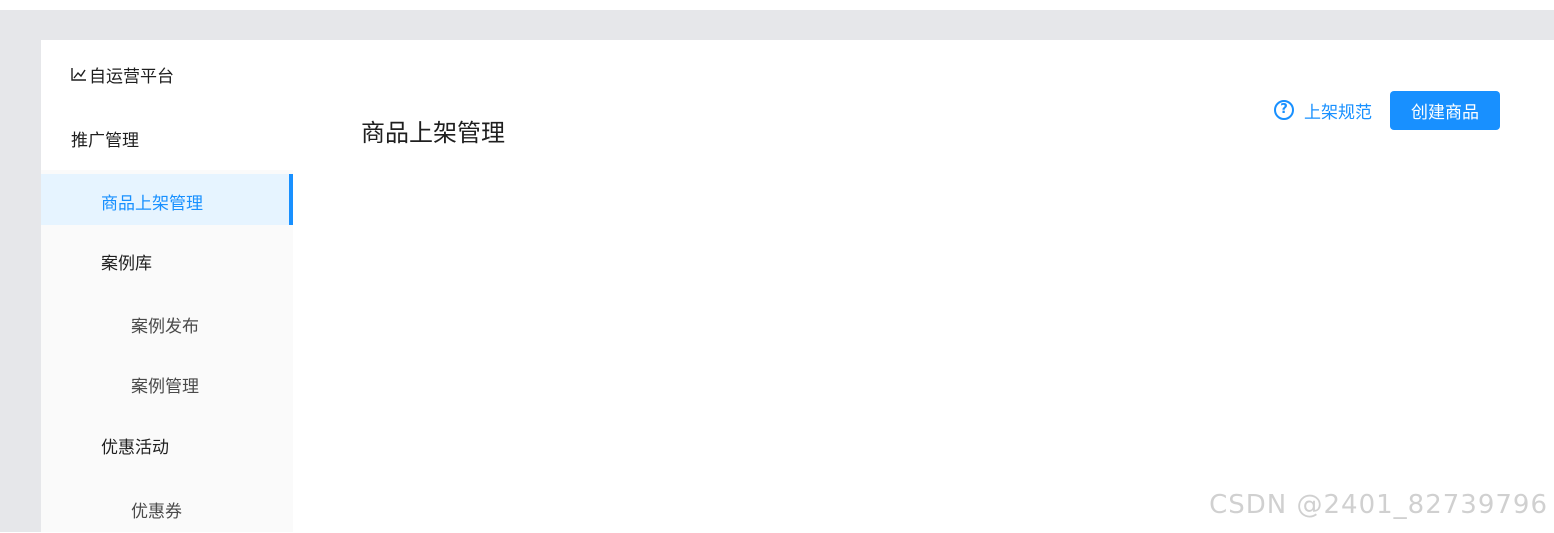  I want to click on sidebar-item-label: 优惠活动, so click(135, 445).